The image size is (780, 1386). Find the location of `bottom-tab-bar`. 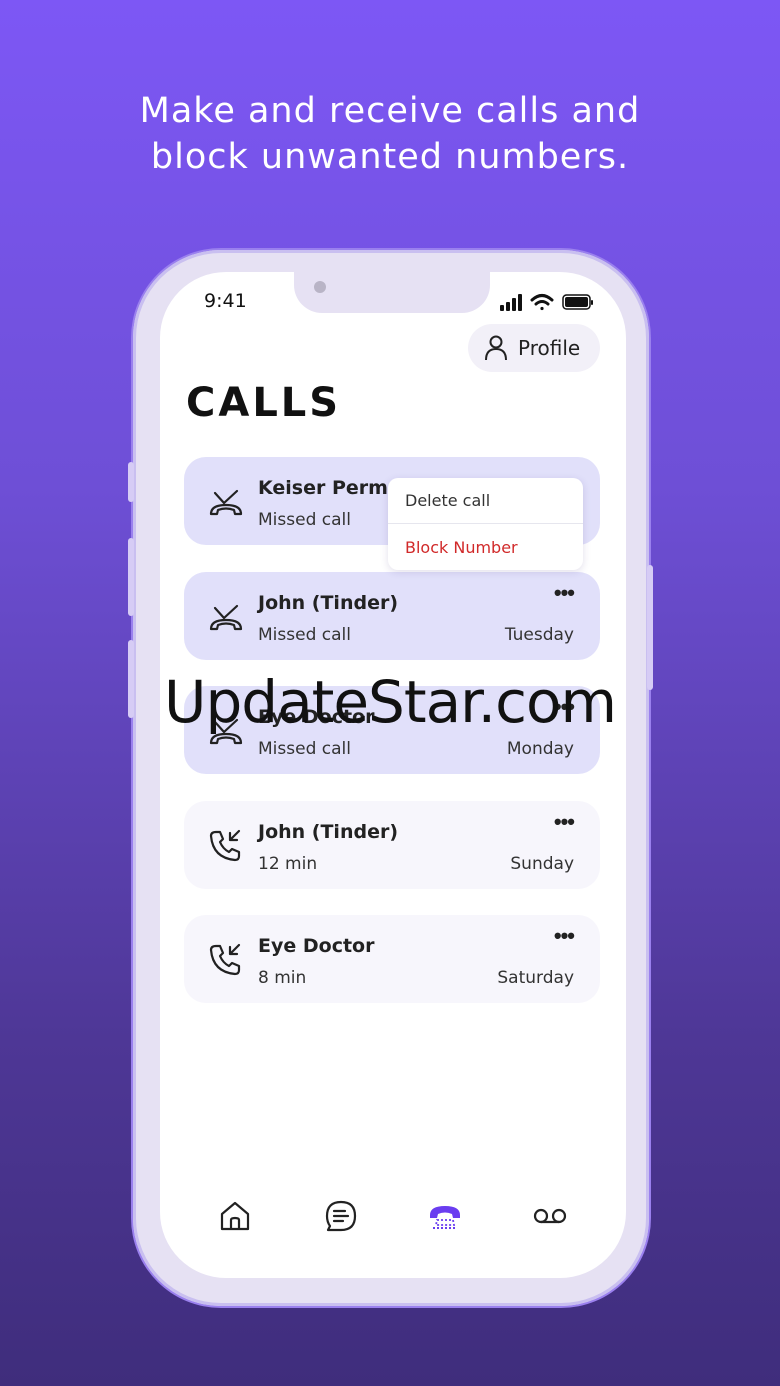

bottom-tab-bar is located at coordinates (393, 1217).